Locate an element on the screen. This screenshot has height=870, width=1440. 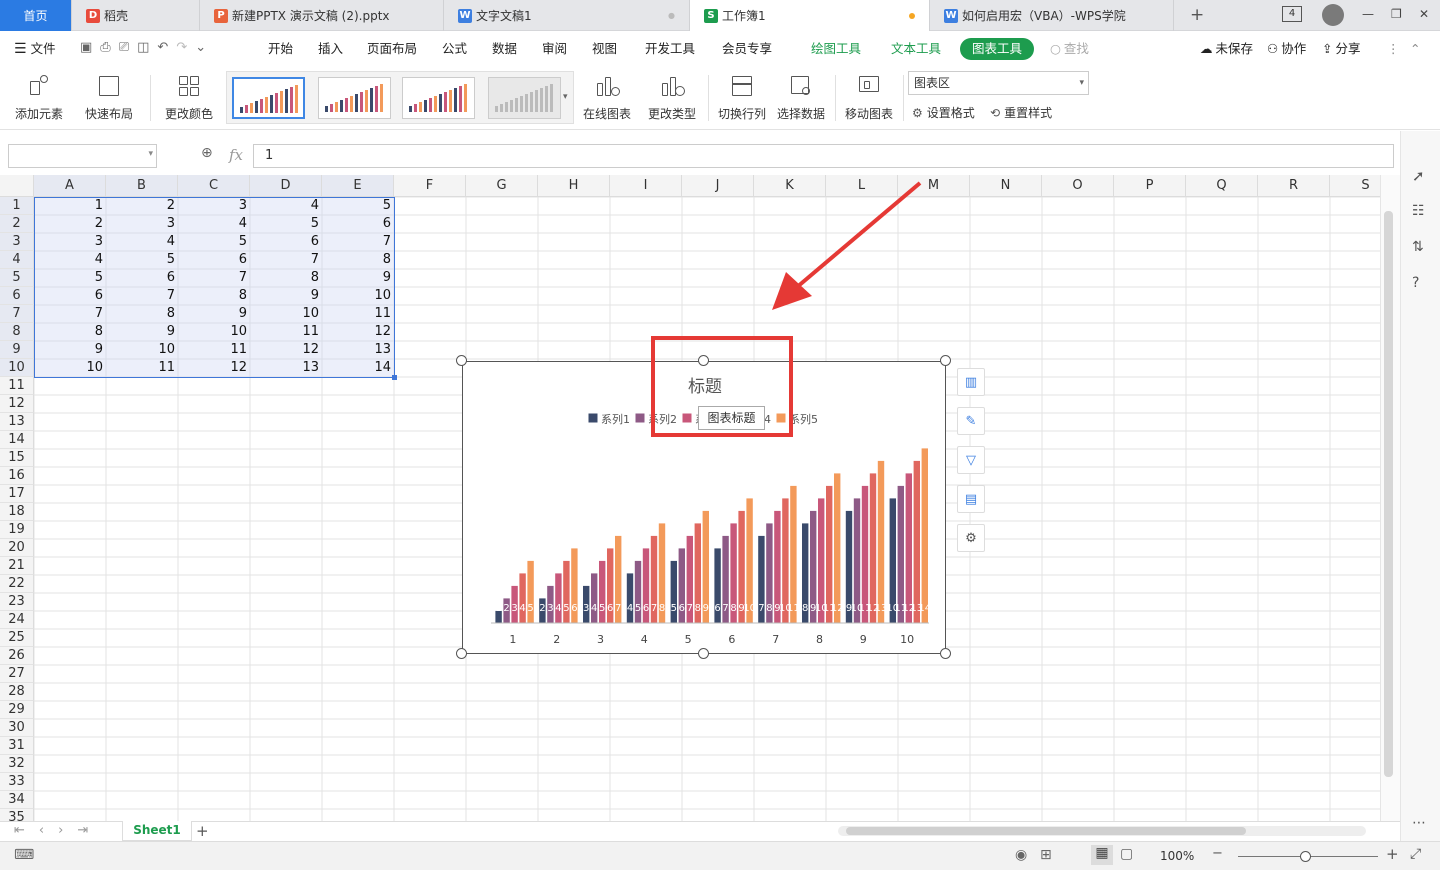
row-header: 18 is located at coordinates (17, 512).